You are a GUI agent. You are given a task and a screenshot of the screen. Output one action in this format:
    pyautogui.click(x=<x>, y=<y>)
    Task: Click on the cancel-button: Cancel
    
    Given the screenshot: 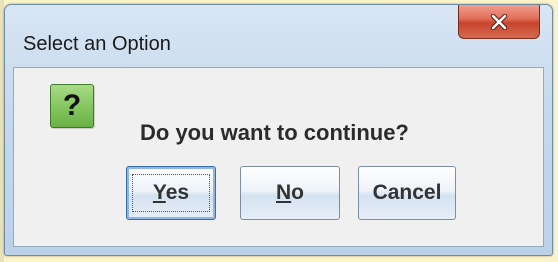 What is the action you would take?
    pyautogui.click(x=407, y=193)
    